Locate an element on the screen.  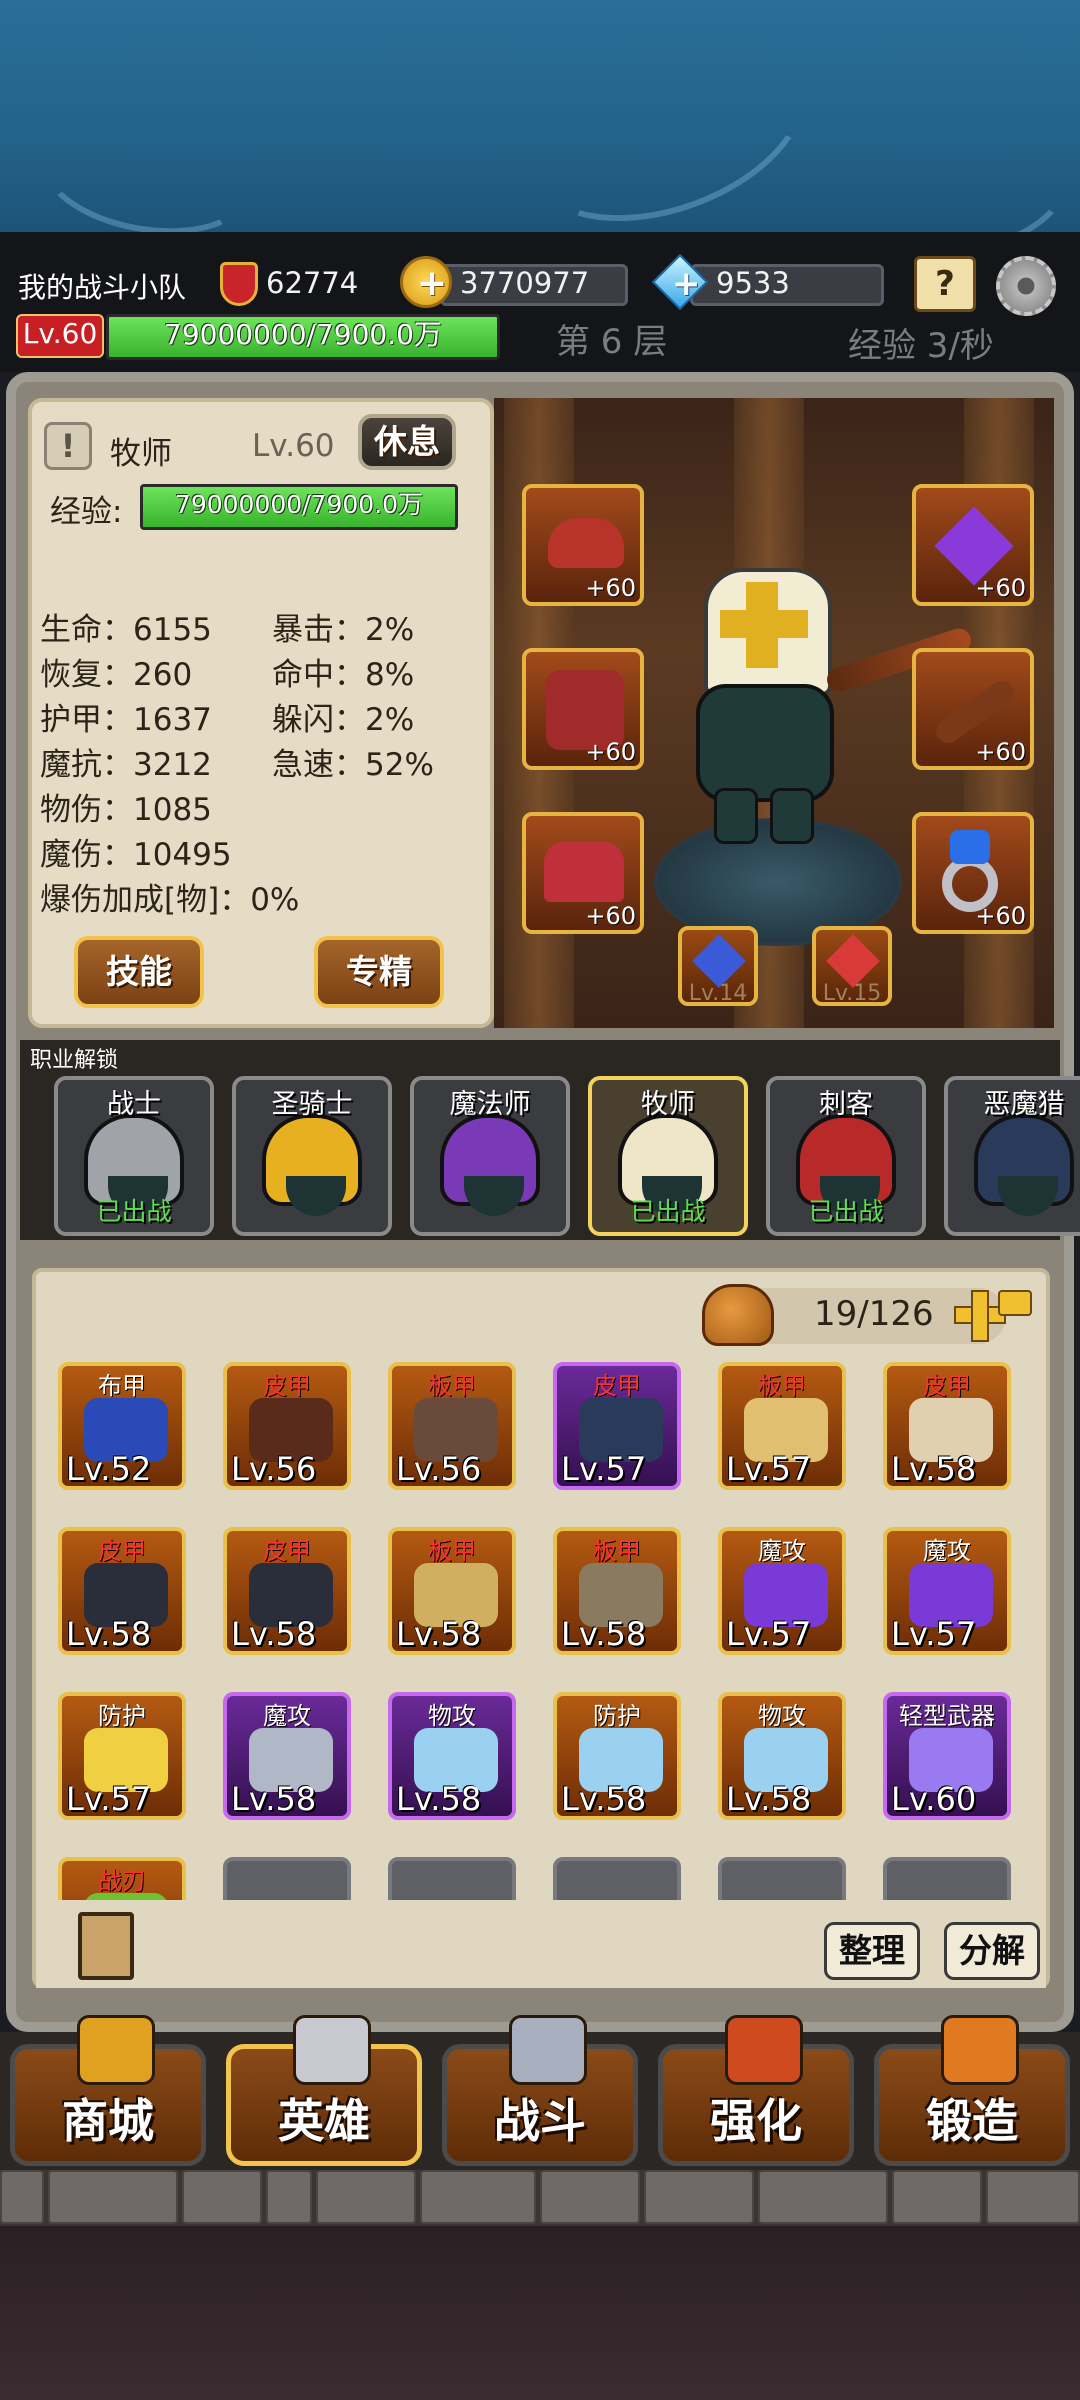
stat-phys-dmg: 物伤：1085 is located at coordinates (126, 810).